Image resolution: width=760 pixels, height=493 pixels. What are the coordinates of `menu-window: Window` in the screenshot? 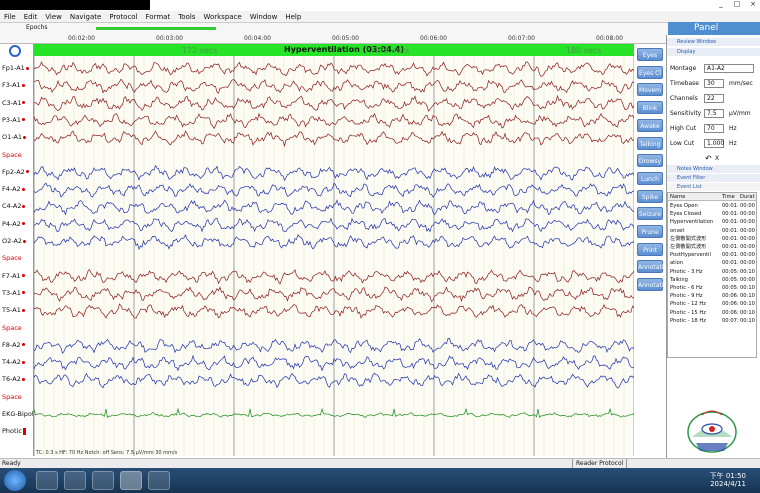 It's located at (264, 17).